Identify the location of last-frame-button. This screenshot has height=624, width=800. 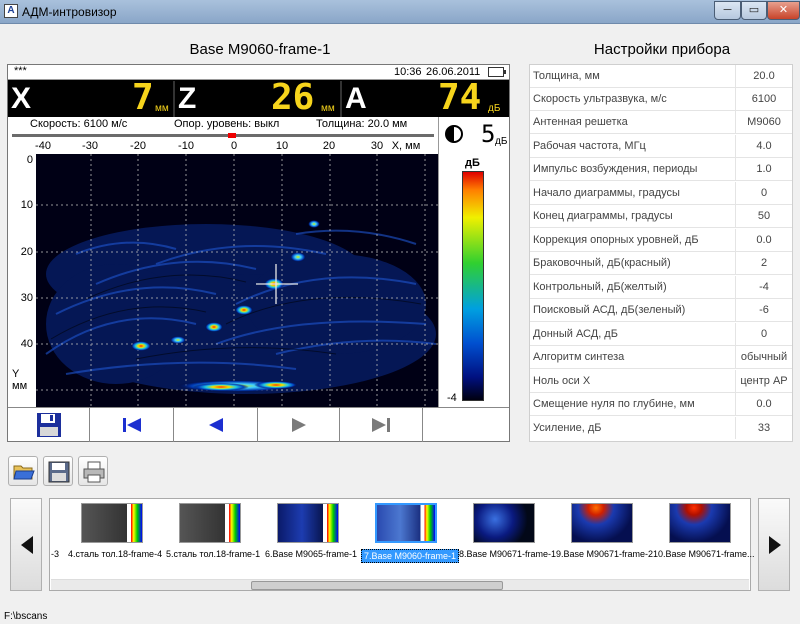
(381, 425).